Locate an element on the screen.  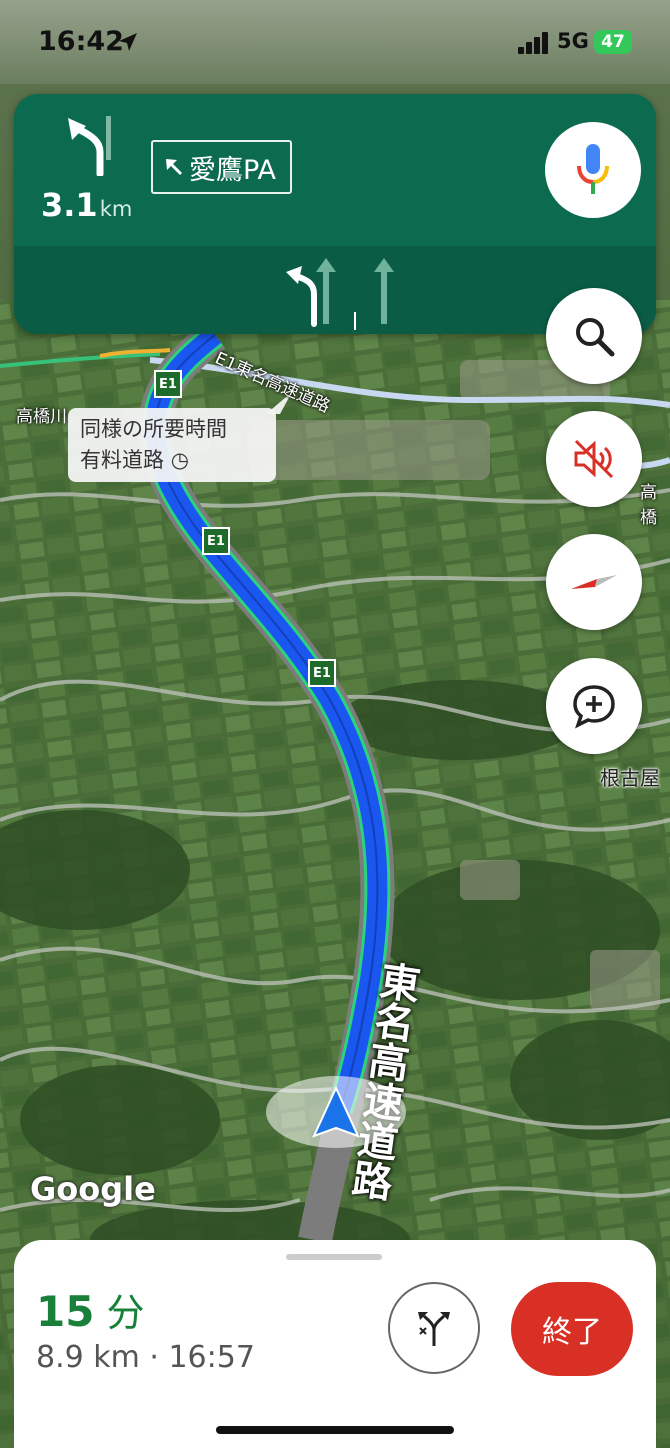
maneuver-distance: 3.1km is located at coordinates (86, 205).